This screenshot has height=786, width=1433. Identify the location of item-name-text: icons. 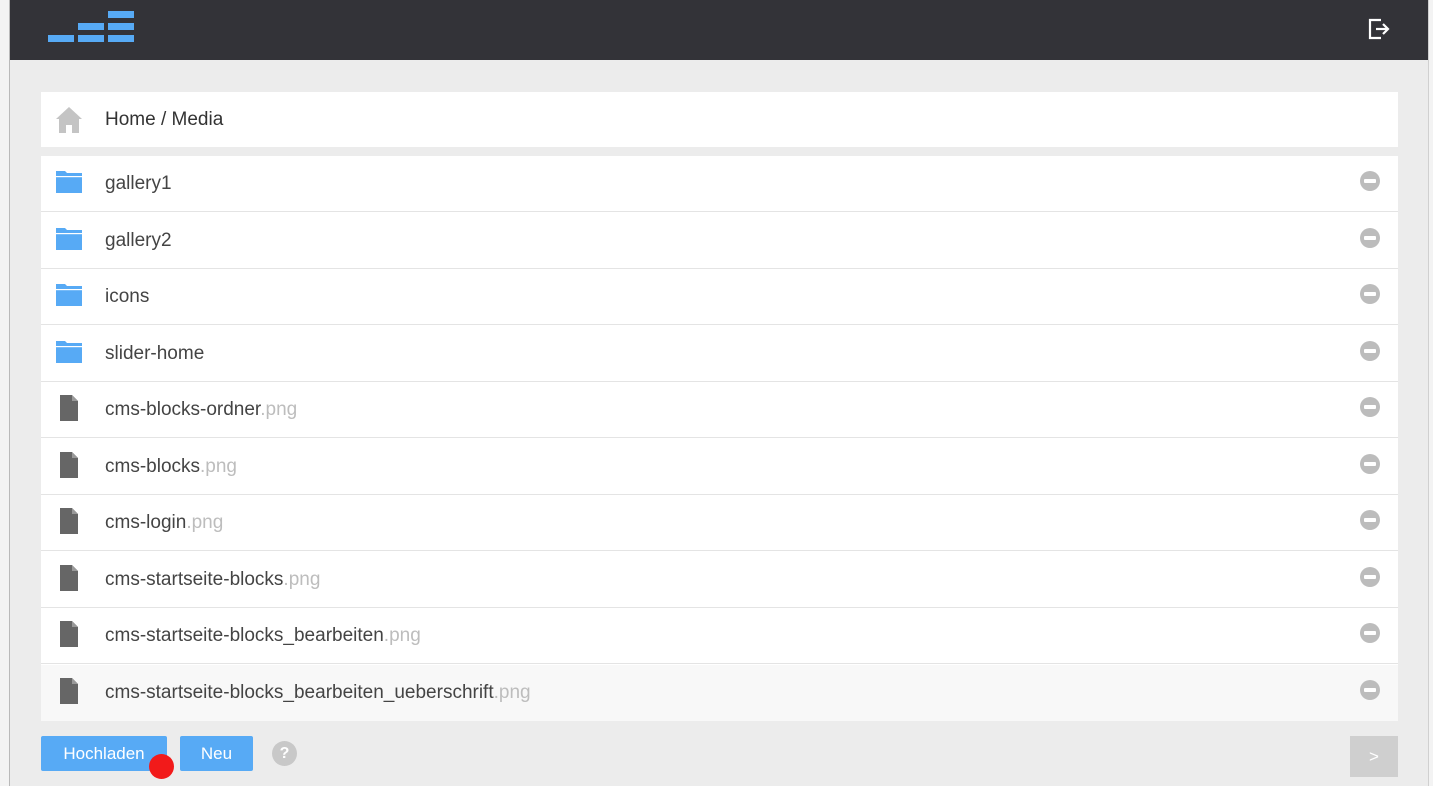
(127, 296).